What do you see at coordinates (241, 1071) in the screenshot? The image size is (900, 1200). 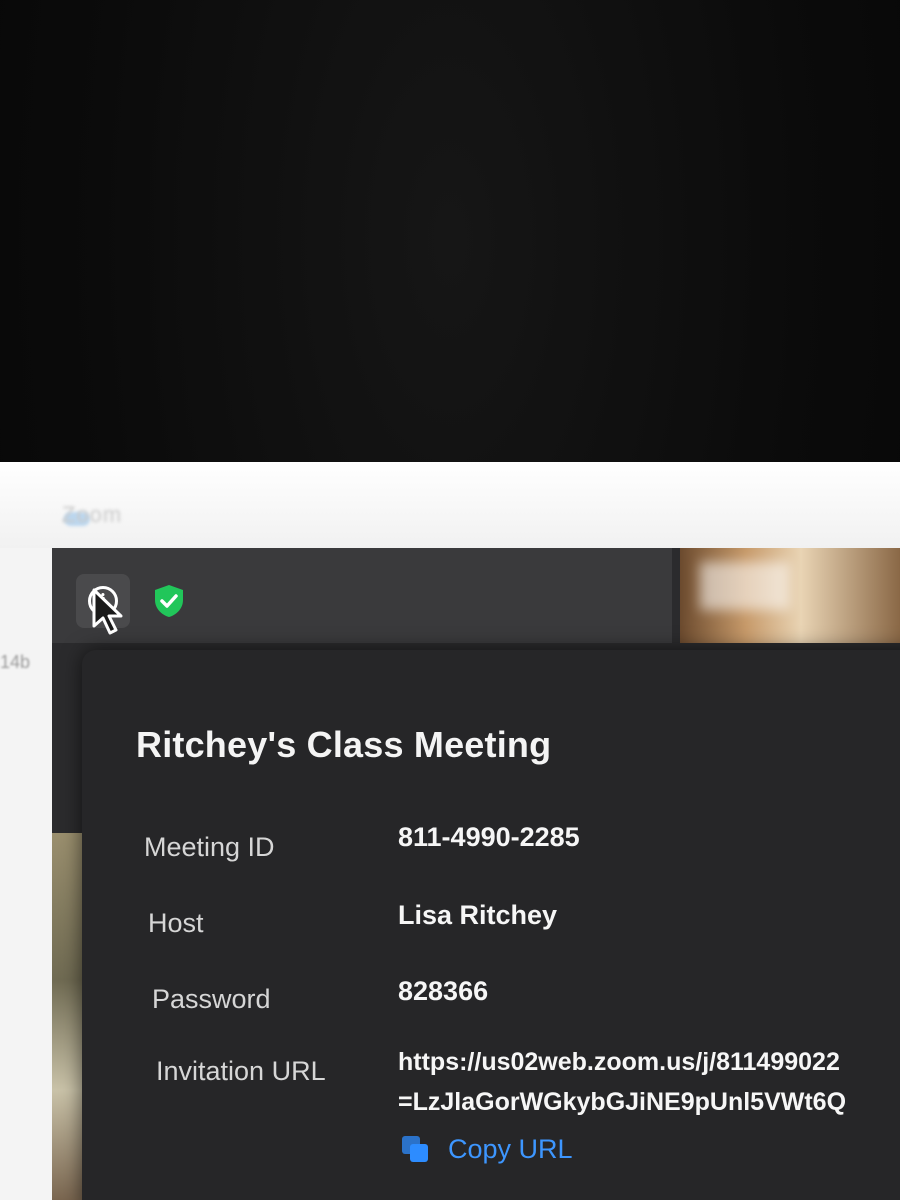 I see `invitation-url-label: Invitation URL` at bounding box center [241, 1071].